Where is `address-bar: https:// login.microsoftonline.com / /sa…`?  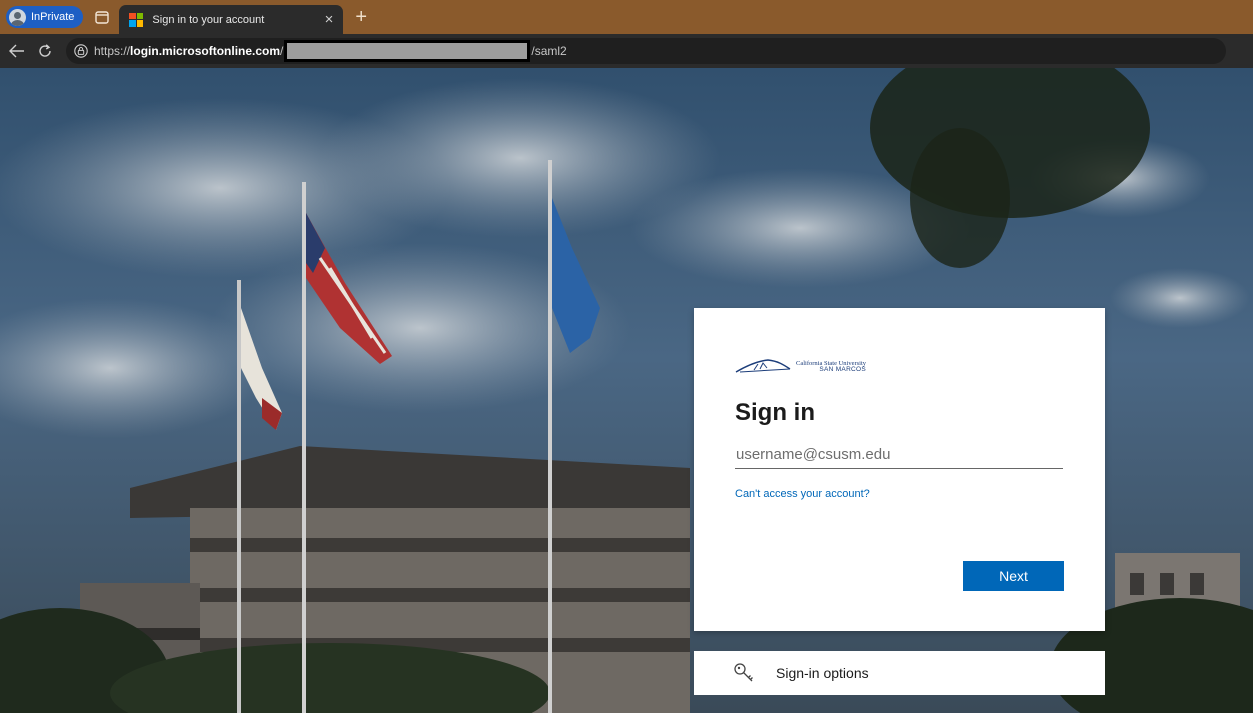
address-bar: https:// login.microsoftonline.com / /sa… is located at coordinates (626, 51).